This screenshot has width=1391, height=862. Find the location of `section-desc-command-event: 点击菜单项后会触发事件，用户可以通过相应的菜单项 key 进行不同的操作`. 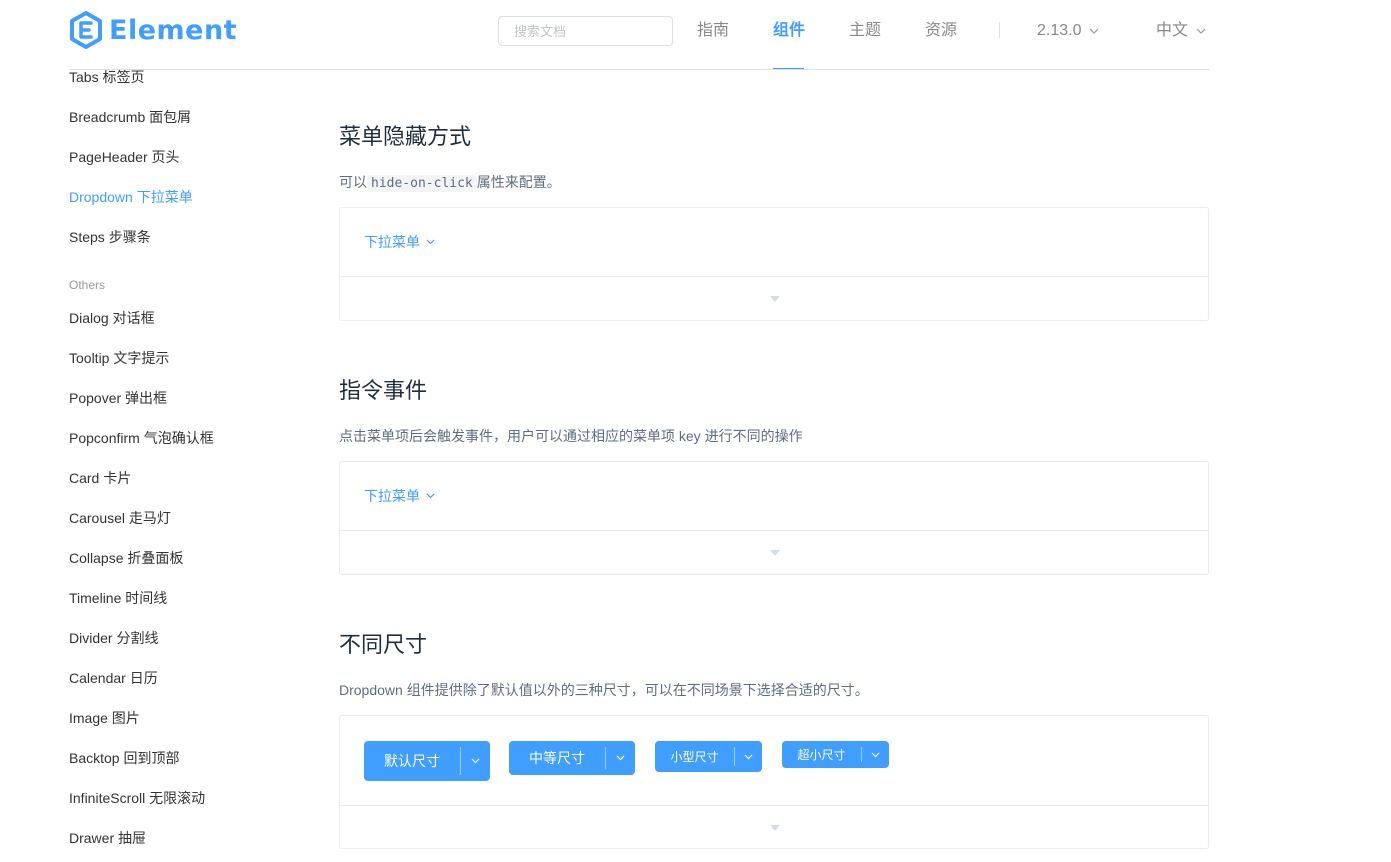

section-desc-command-event: 点击菜单项后会触发事件，用户可以通过相应的菜单项 key 进行不同的操作 is located at coordinates (571, 436).